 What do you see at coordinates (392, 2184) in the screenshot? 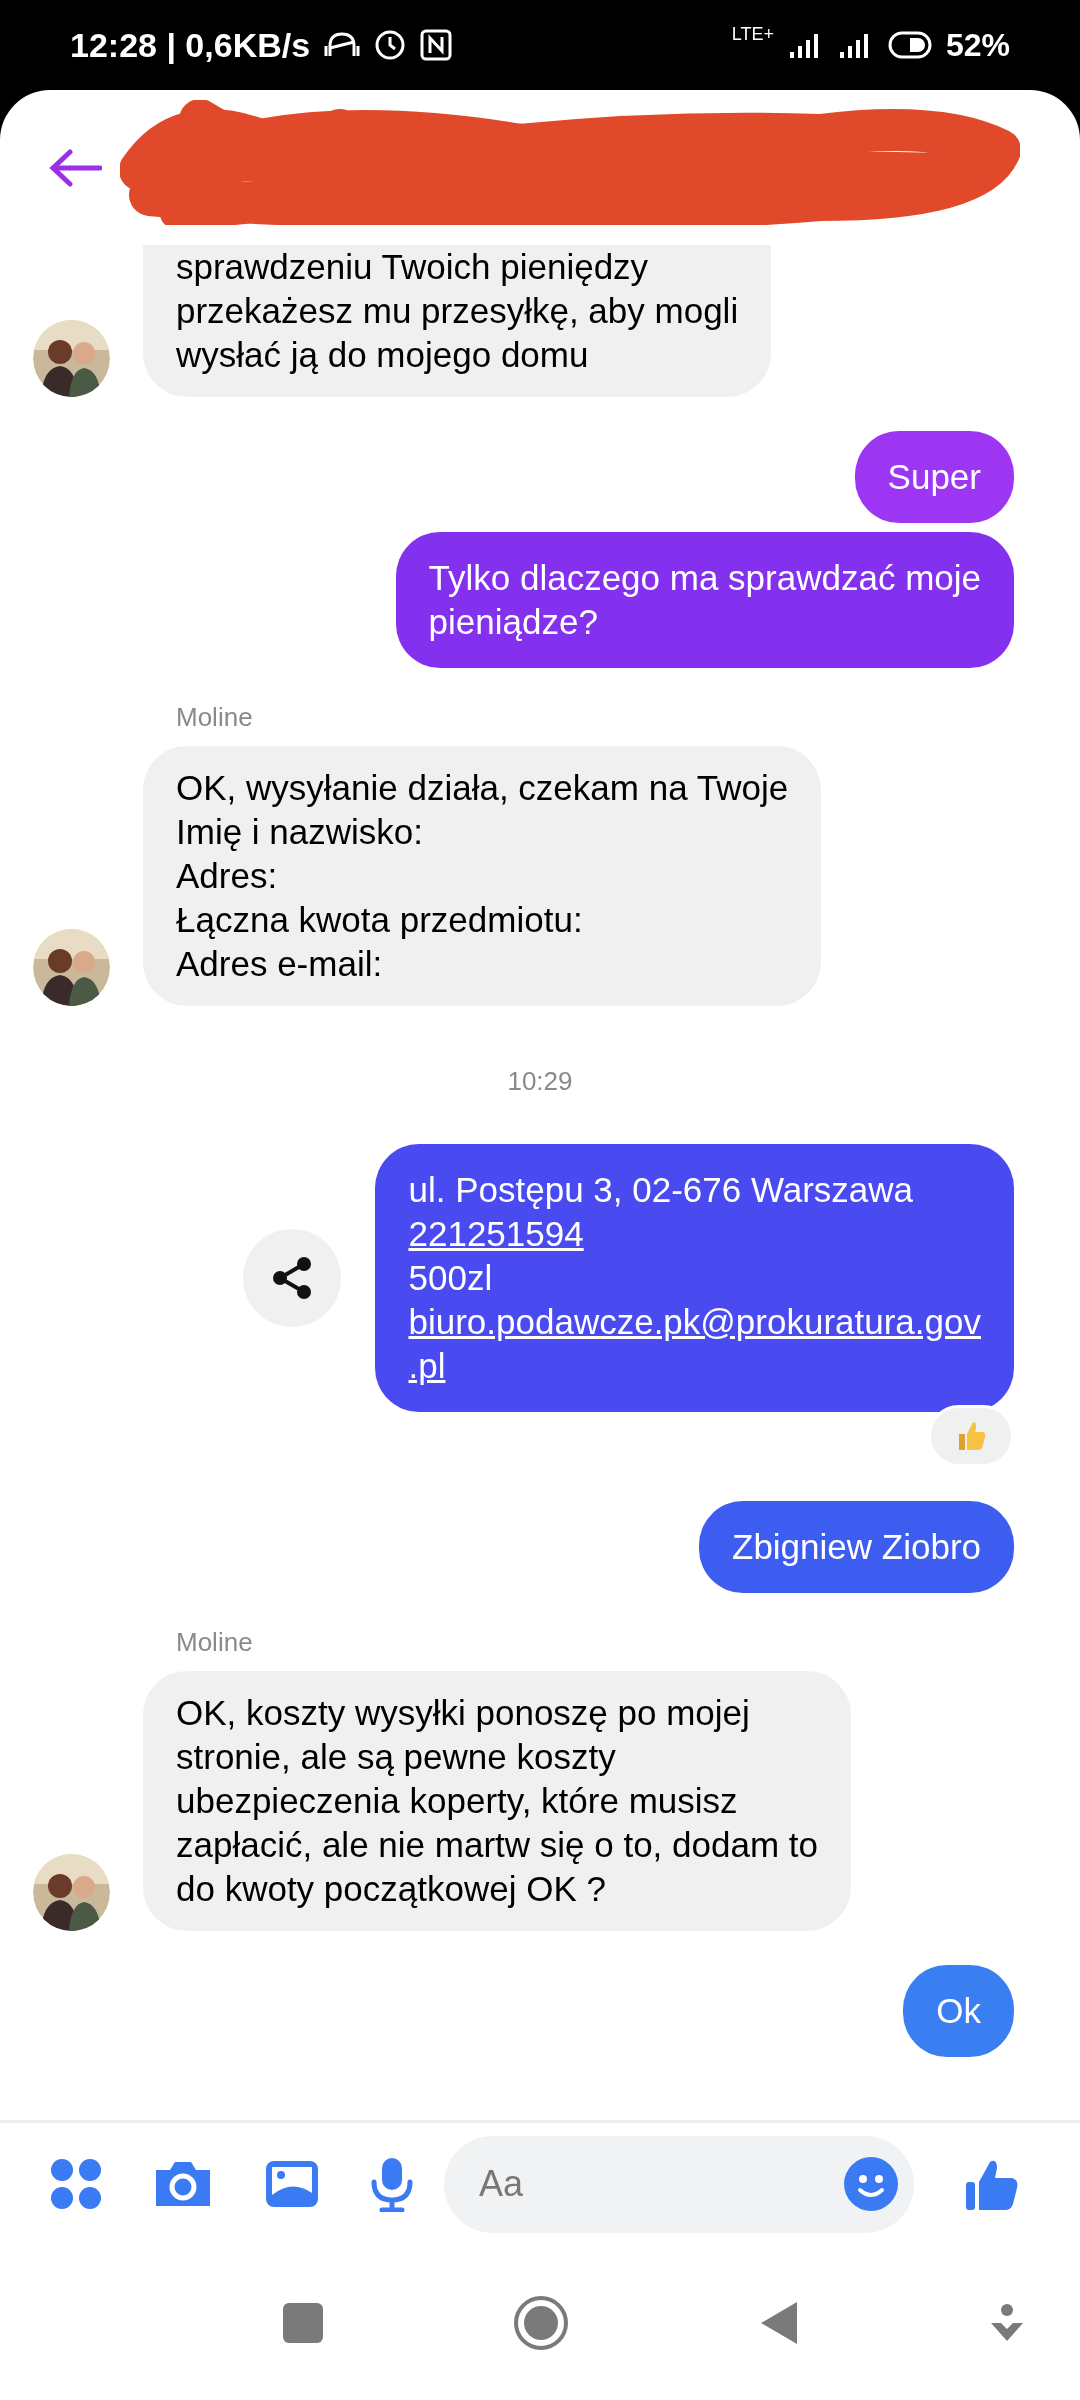
I see `microphone-icon` at bounding box center [392, 2184].